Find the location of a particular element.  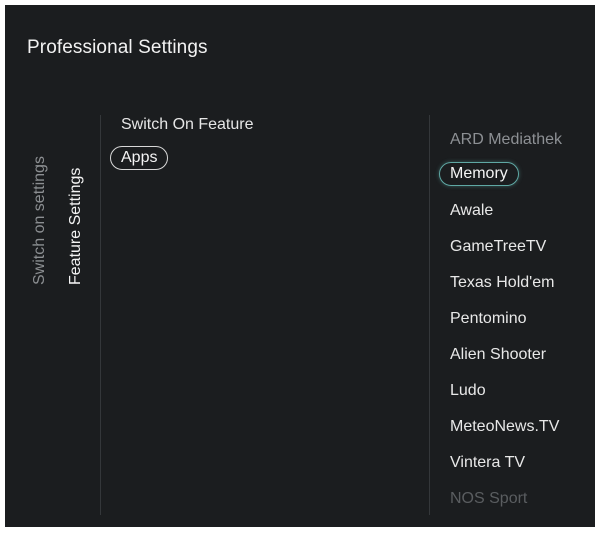

vertical-tab-bar: Switch on settings Feature Settings is located at coordinates (62, 200).